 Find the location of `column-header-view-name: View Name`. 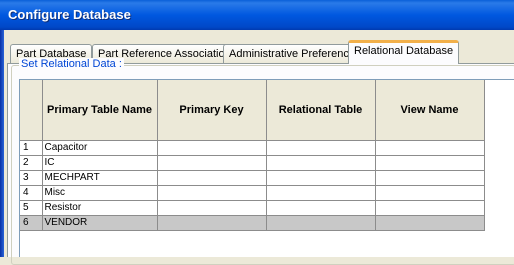

column-header-view-name: View Name is located at coordinates (430, 110).